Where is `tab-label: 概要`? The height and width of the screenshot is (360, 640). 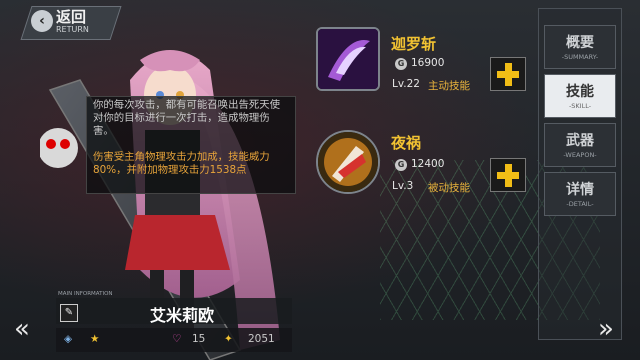 tab-label: 概要 is located at coordinates (580, 43).